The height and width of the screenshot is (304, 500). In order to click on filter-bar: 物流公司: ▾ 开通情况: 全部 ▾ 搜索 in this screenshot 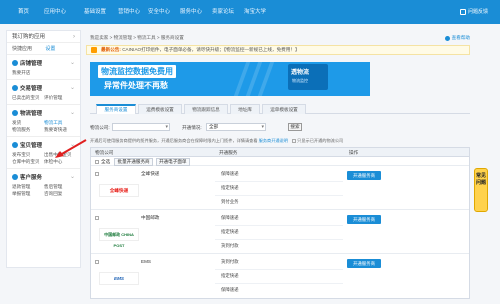, I will do `click(280, 128)`.